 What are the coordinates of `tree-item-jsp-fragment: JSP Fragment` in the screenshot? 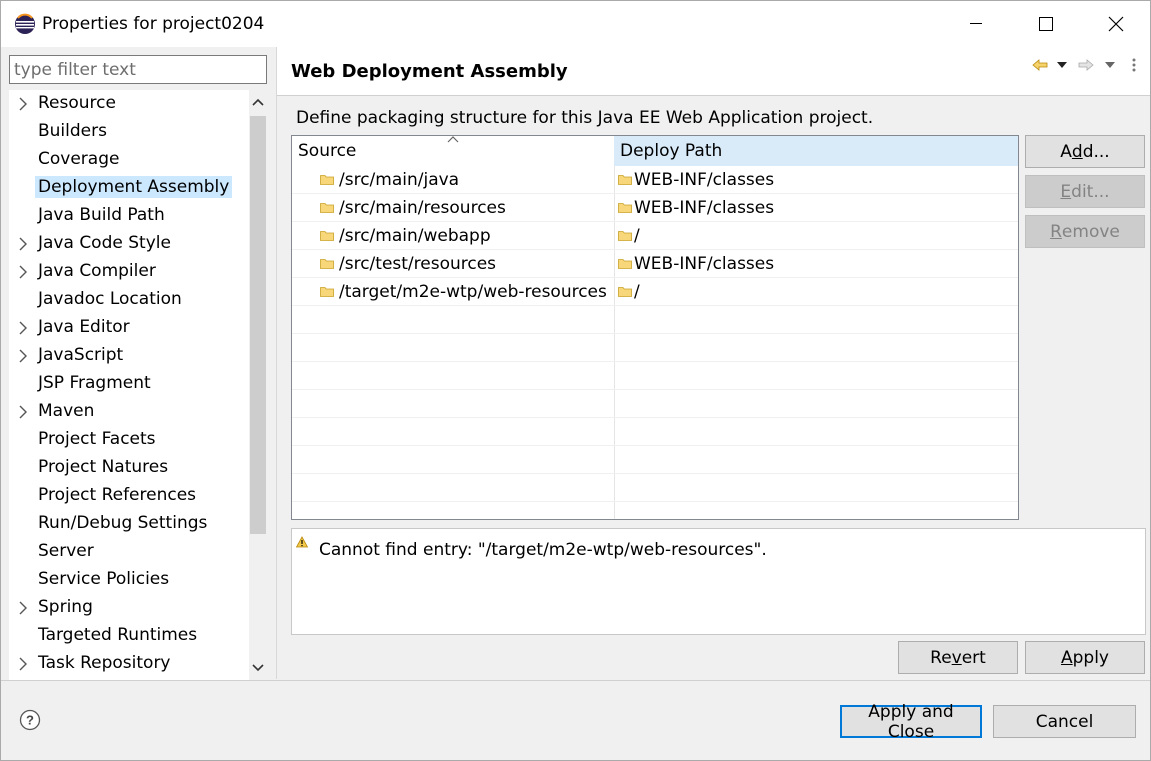 It's located at (129, 384).